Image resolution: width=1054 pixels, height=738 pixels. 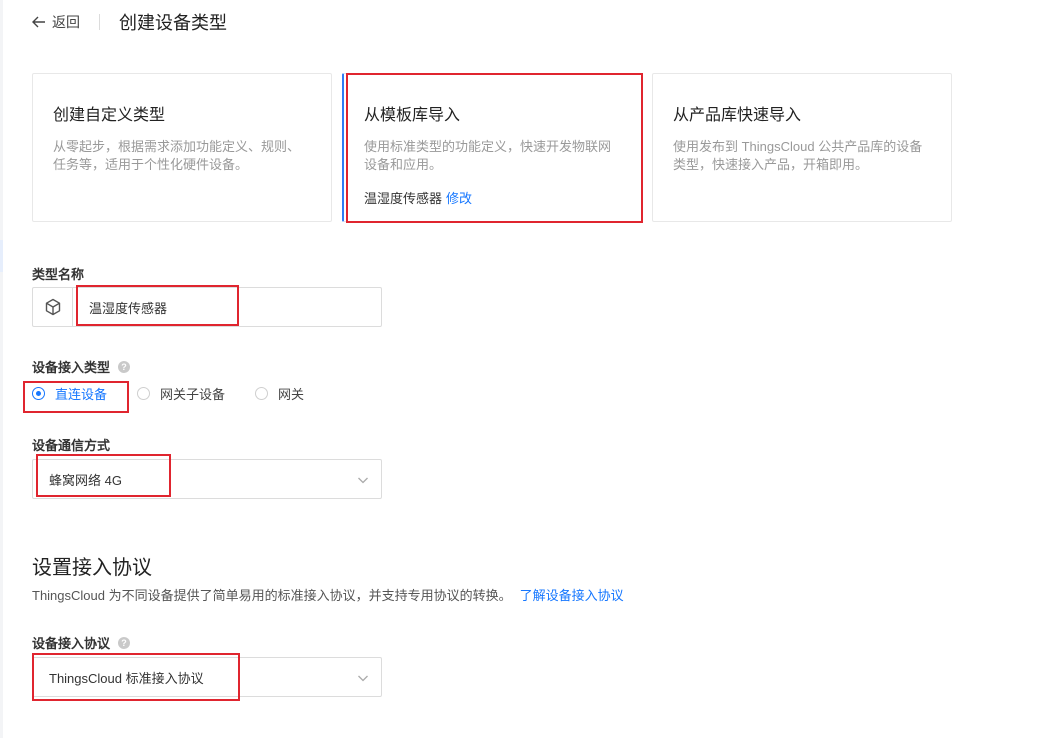 I want to click on selected-template-name: 温湿度传感器, so click(x=403, y=198).